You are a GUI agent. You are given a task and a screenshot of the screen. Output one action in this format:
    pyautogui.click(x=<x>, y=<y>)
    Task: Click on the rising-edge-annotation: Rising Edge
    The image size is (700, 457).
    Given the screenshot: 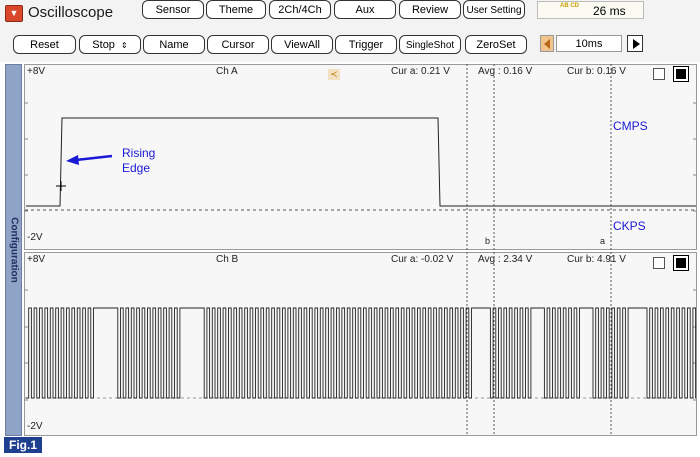 What is the action you would take?
    pyautogui.click(x=139, y=160)
    